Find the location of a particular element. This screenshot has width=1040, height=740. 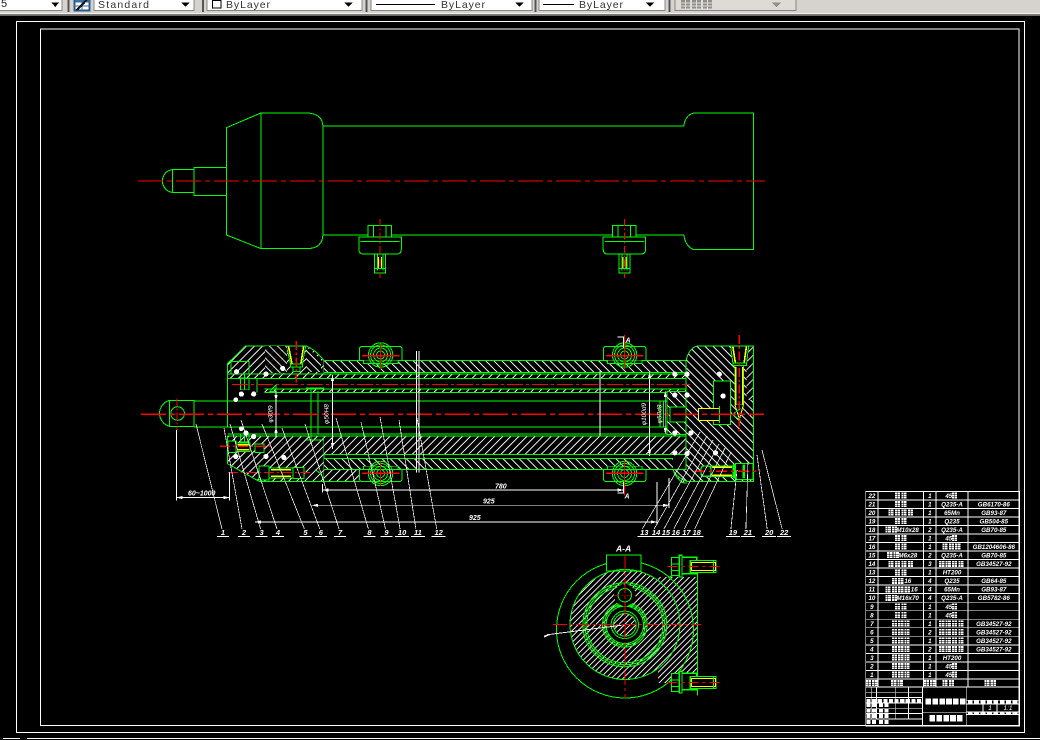

svg-text: 14 is located at coordinates (656, 532).